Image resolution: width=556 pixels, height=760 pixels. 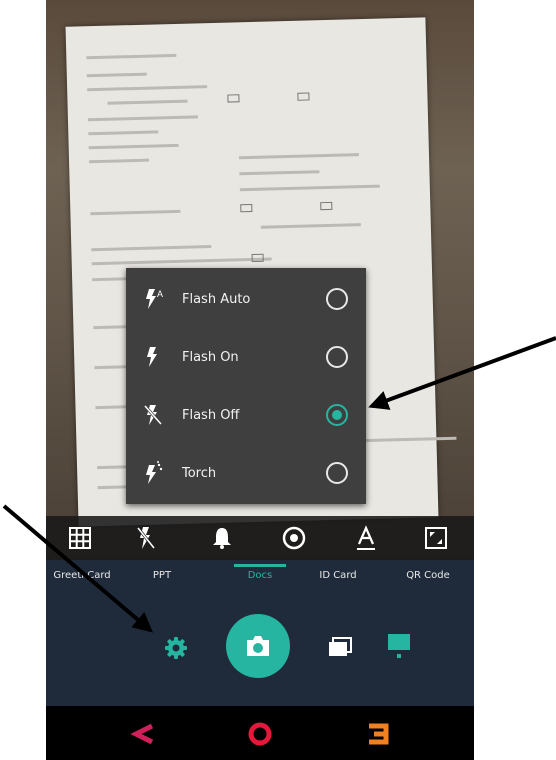 I want to click on flash-off-label: Flash Off, so click(x=211, y=415).